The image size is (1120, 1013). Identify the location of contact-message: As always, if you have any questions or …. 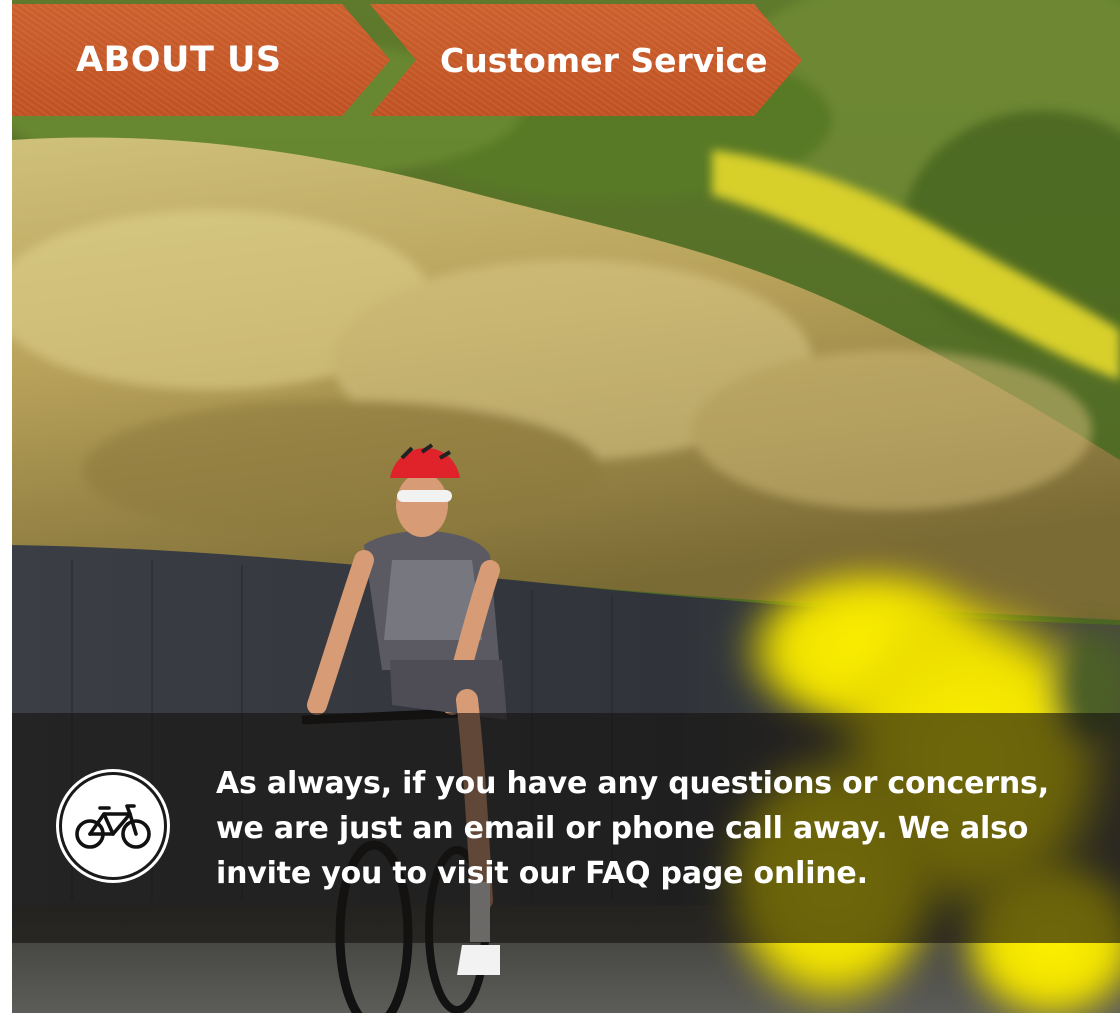
(632, 828).